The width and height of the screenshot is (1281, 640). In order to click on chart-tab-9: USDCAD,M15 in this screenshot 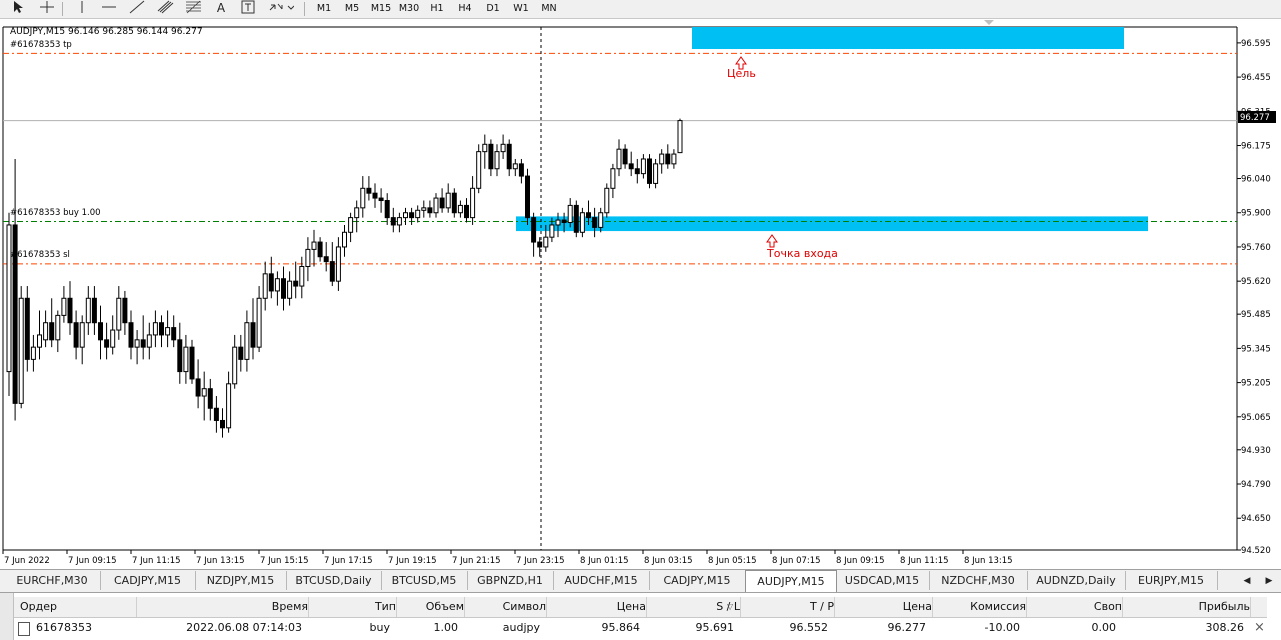, I will do `click(882, 580)`.